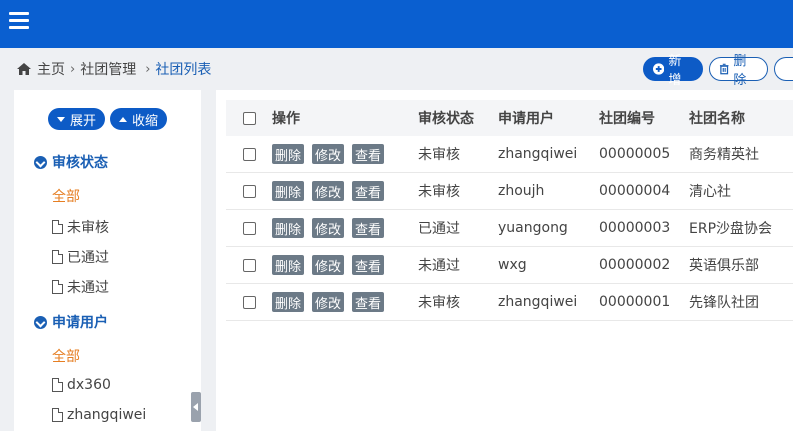 The width and height of the screenshot is (793, 431). What do you see at coordinates (40, 162) in the screenshot?
I see `chevron-circle-down-icon` at bounding box center [40, 162].